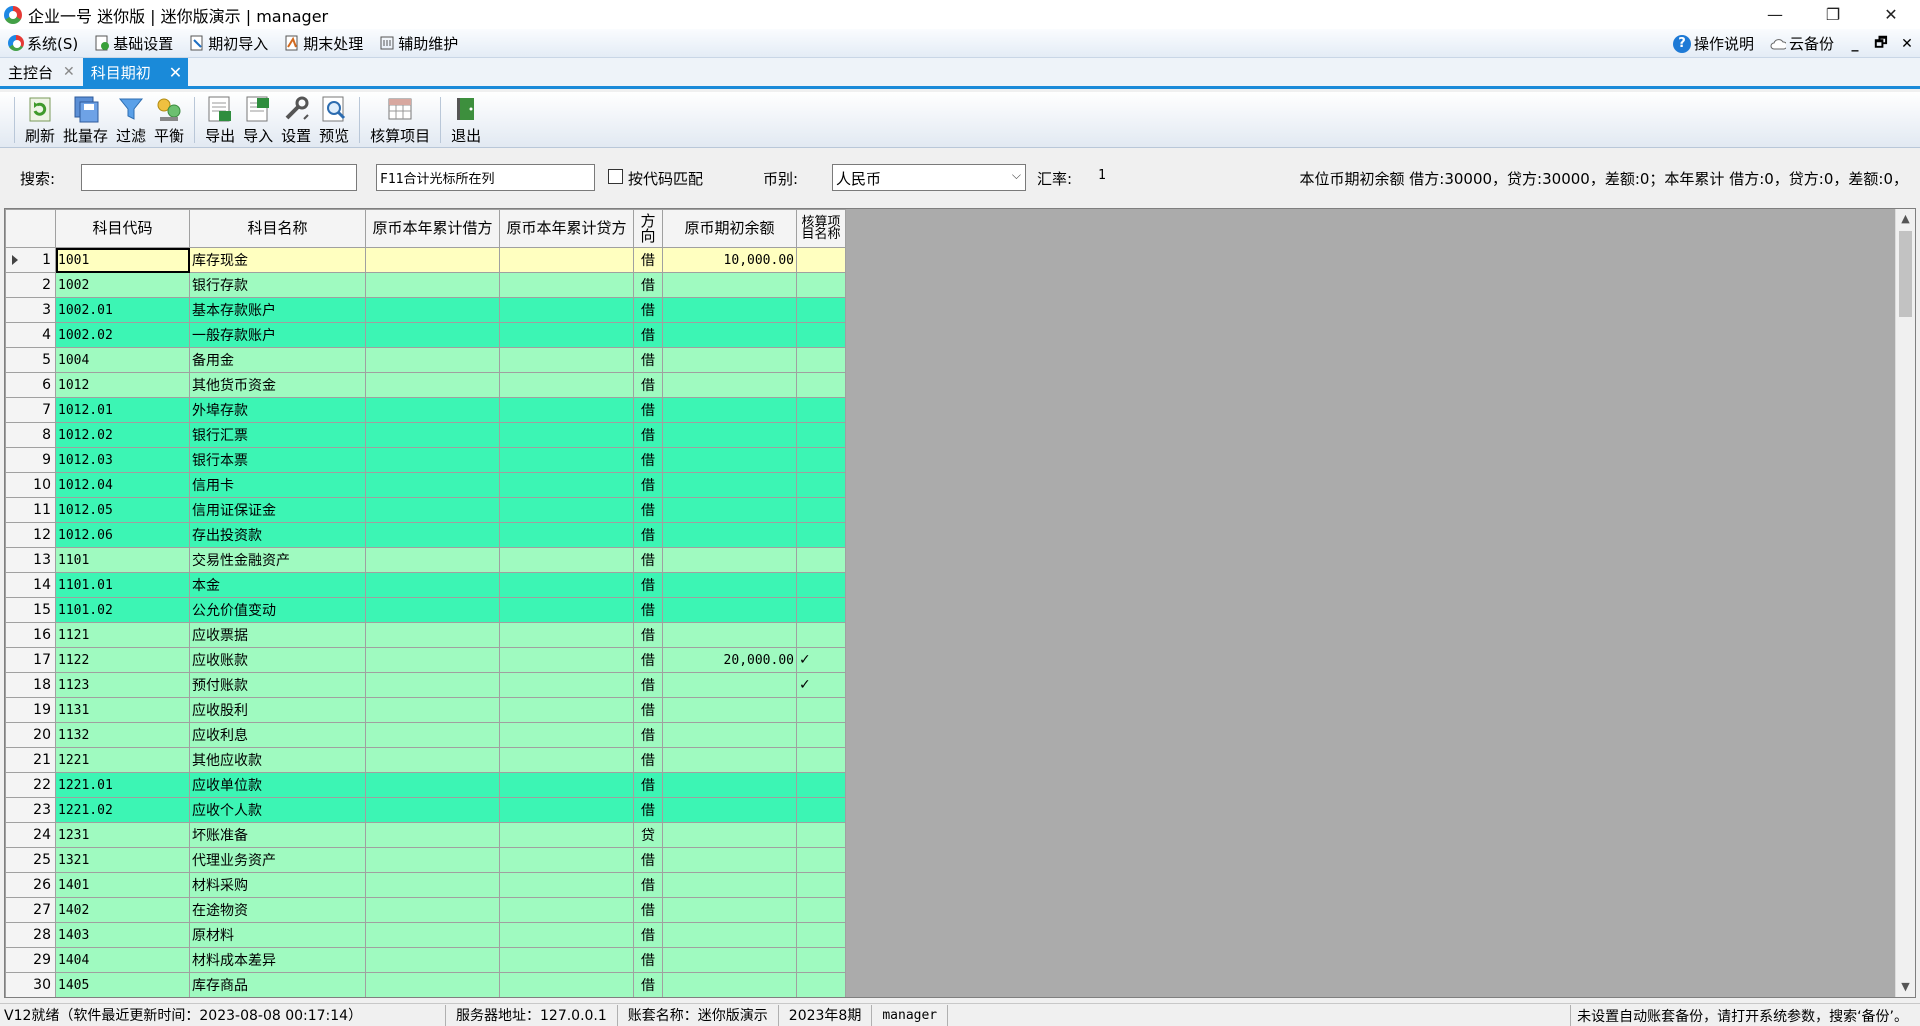 Image resolution: width=1920 pixels, height=1026 pixels. Describe the element at coordinates (929, 177) in the screenshot. I see `currency-select: 人民币 ⌵` at that location.